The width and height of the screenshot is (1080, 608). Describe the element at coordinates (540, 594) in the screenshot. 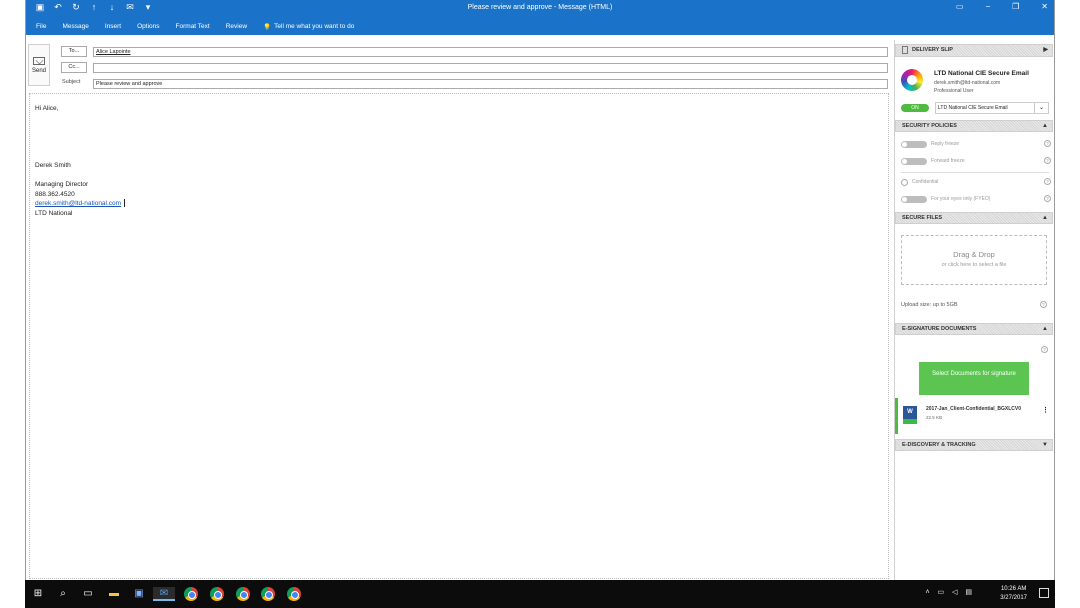

I see `windows-taskbar: ⊞ ⌕ ▭ ▬ ▣ ✉ ˄ ▭ ◁ ▤ 10:26 AM 3/27/2017` at that location.